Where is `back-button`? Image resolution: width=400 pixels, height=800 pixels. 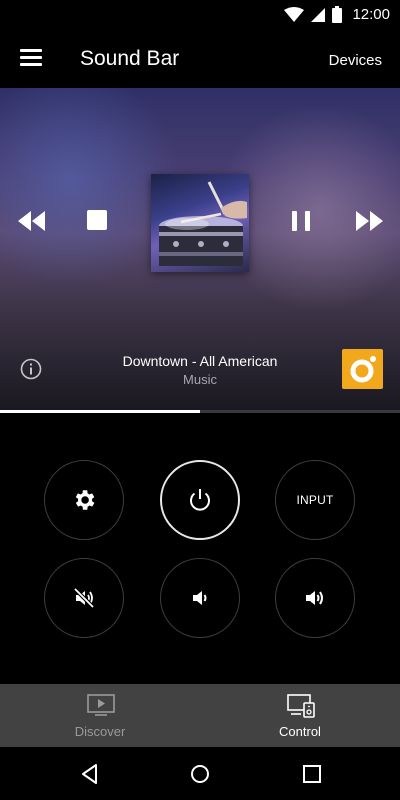
back-button is located at coordinates (90, 774).